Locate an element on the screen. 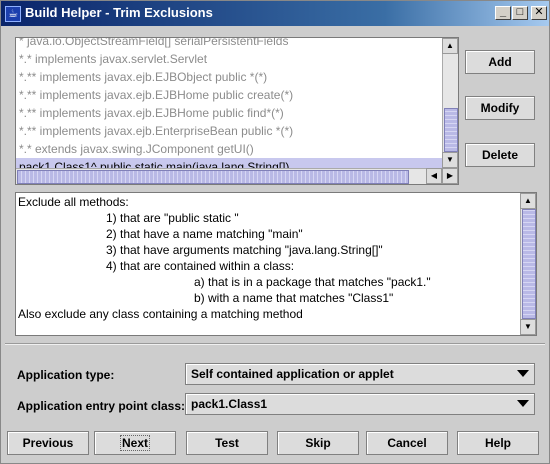 The image size is (550, 464). section-divider is located at coordinates (275, 344).